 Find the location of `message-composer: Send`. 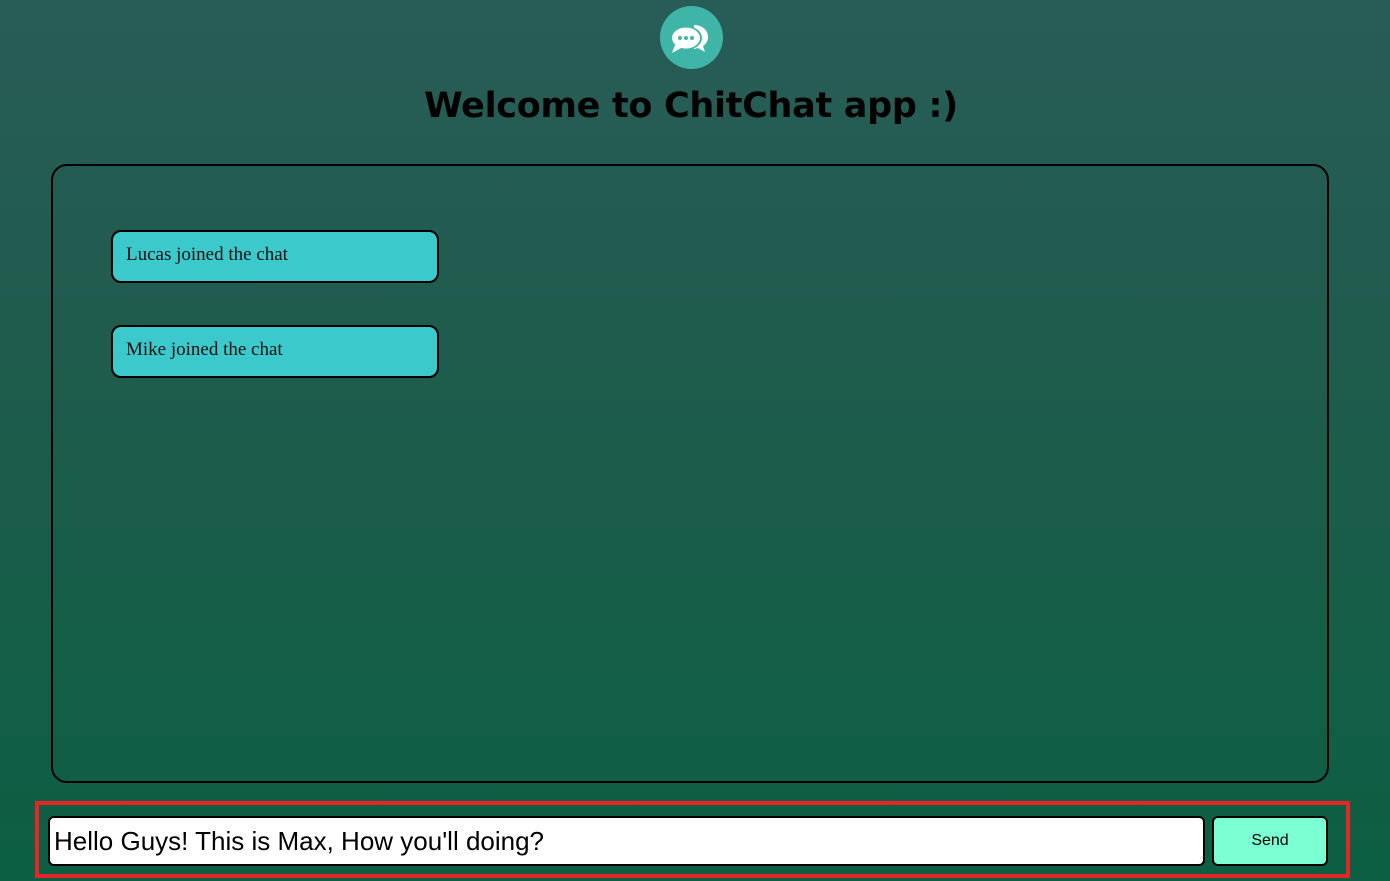

message-composer: Send is located at coordinates (692, 839).